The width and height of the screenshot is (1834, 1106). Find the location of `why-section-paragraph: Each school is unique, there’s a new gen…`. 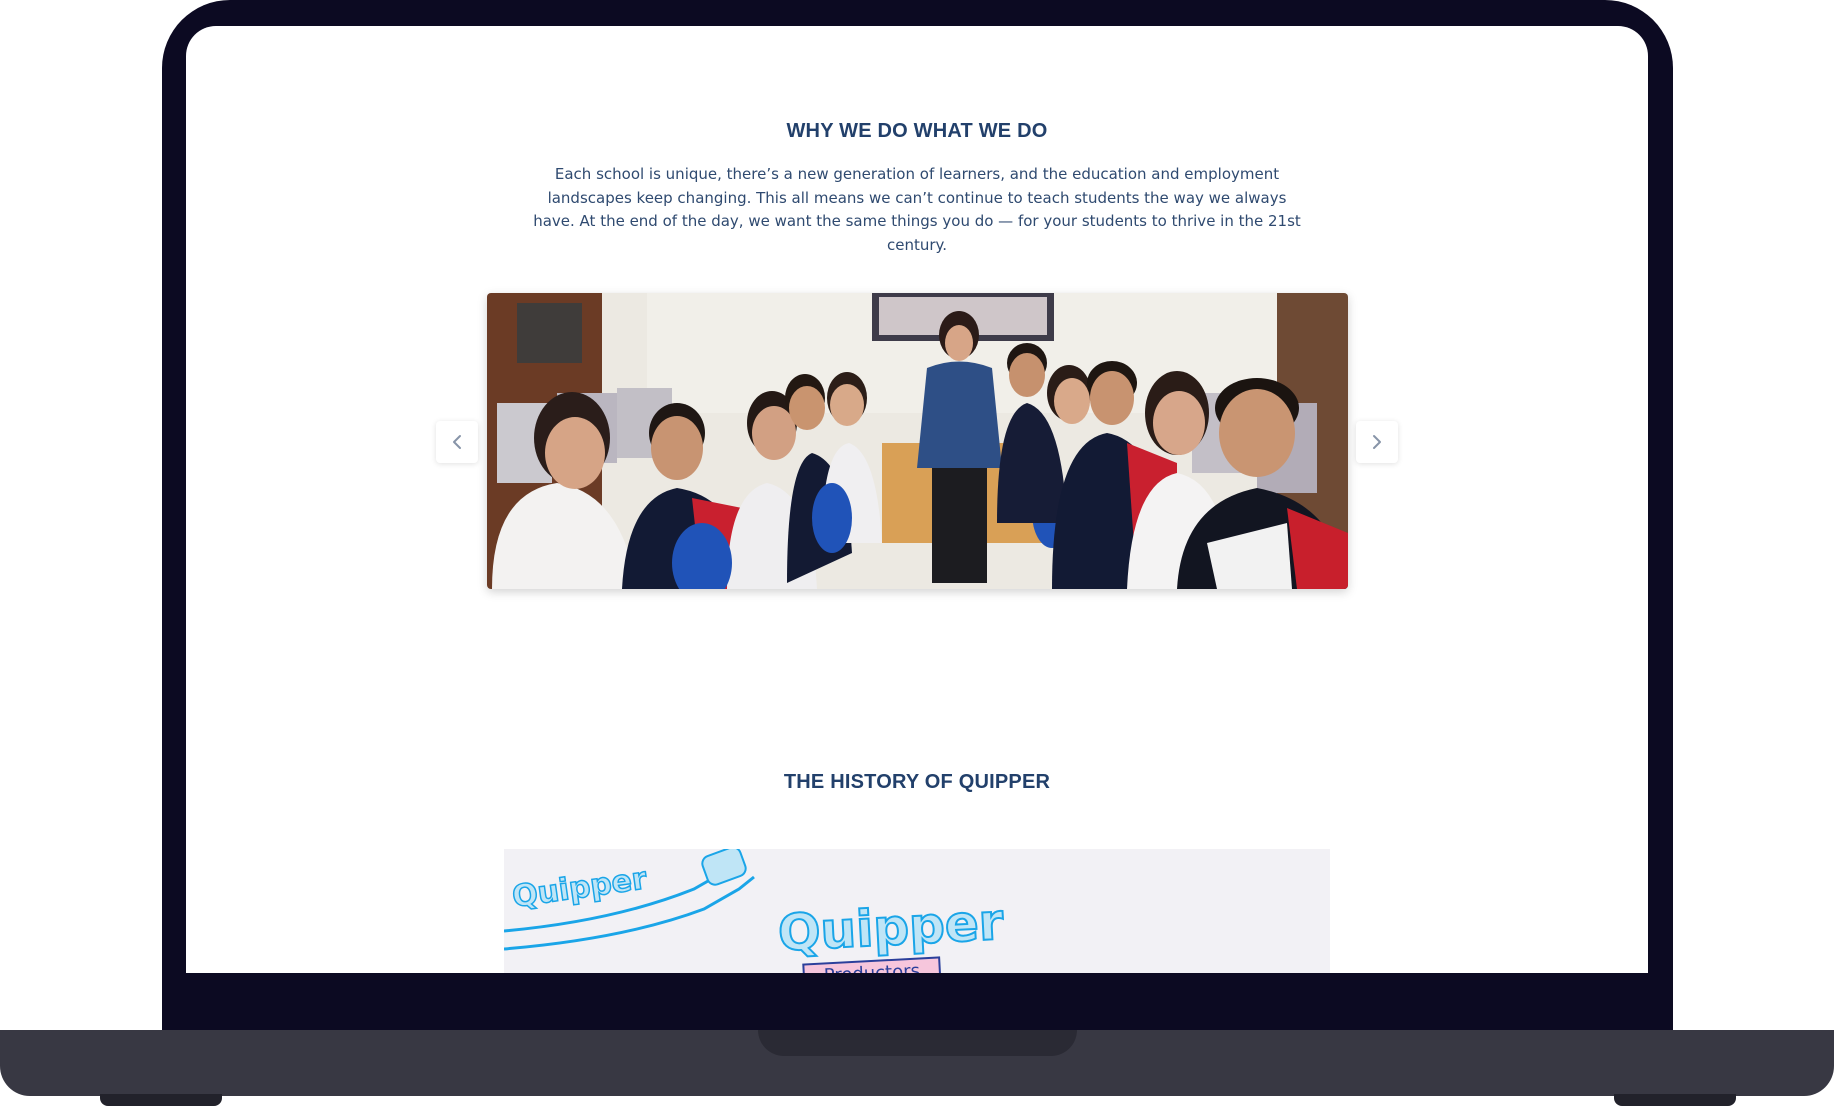

why-section-paragraph: Each school is unique, there’s a new gen… is located at coordinates (917, 209).